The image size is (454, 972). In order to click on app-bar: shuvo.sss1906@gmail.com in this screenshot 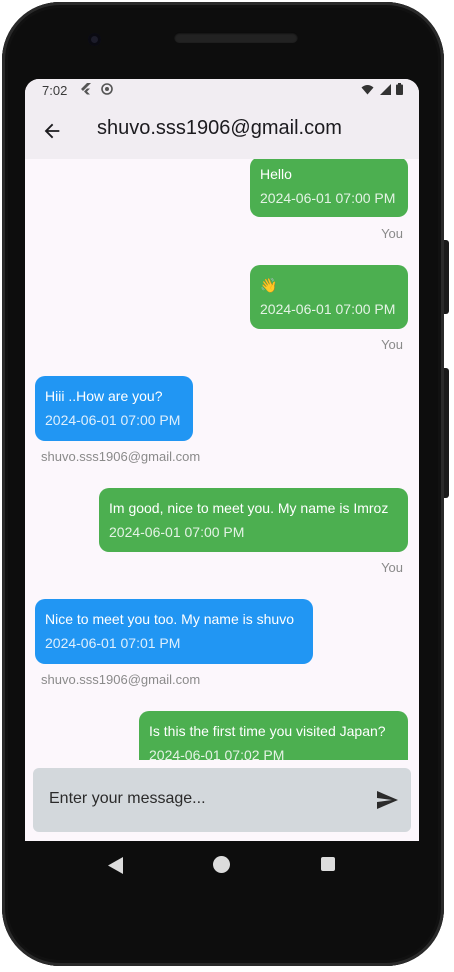, I will do `click(222, 131)`.